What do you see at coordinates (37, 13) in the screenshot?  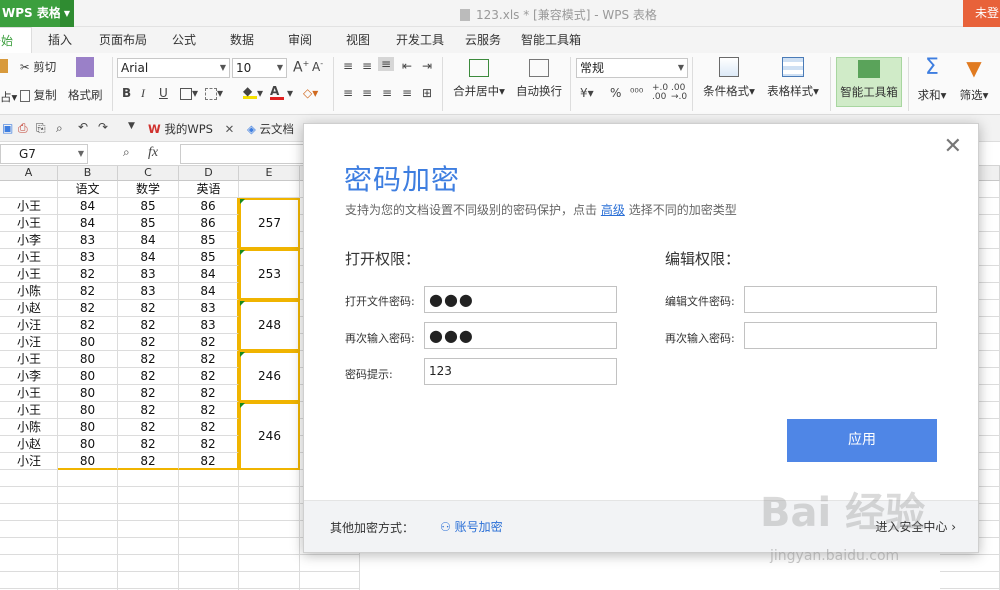 I see `app-menu-button: WPS 表格 ▼` at bounding box center [37, 13].